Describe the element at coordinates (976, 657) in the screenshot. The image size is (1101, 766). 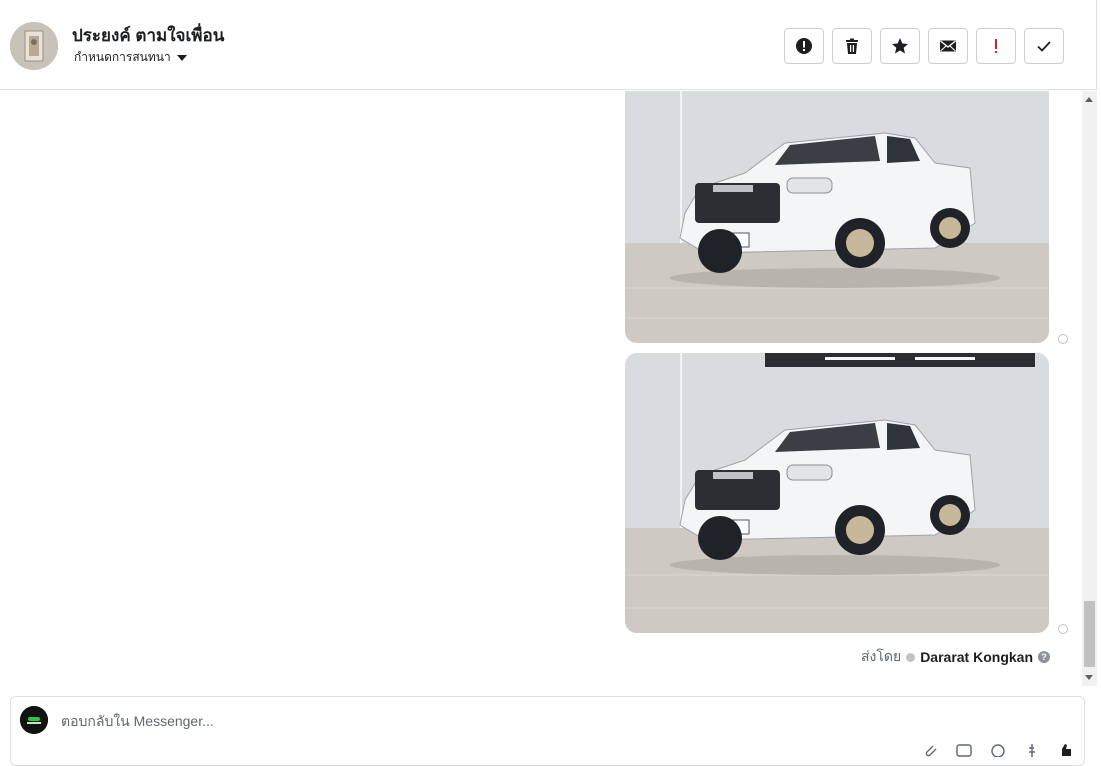
I see `sender-name: Dararat Kongkan` at that location.